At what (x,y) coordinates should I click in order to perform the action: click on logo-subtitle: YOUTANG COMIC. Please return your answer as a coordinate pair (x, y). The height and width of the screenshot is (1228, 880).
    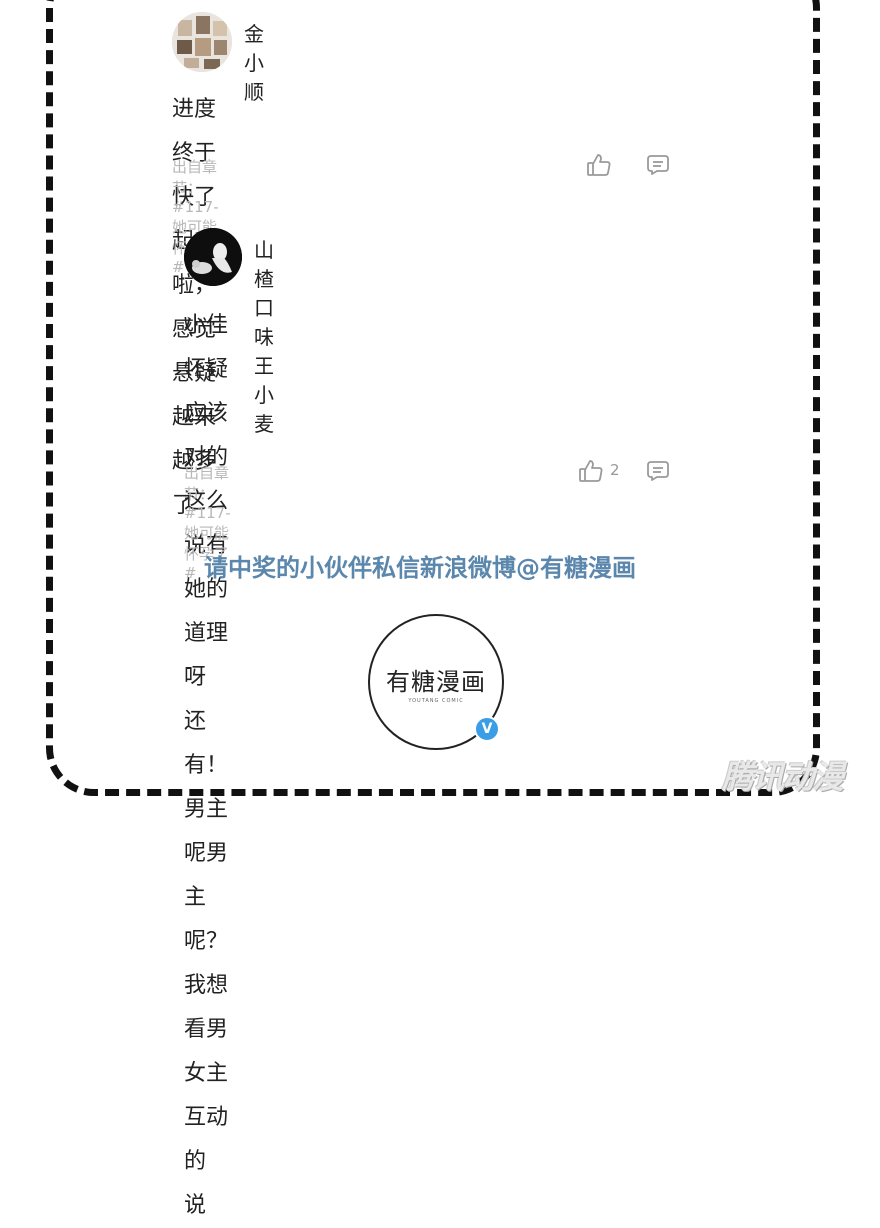
    Looking at the image, I should click on (436, 701).